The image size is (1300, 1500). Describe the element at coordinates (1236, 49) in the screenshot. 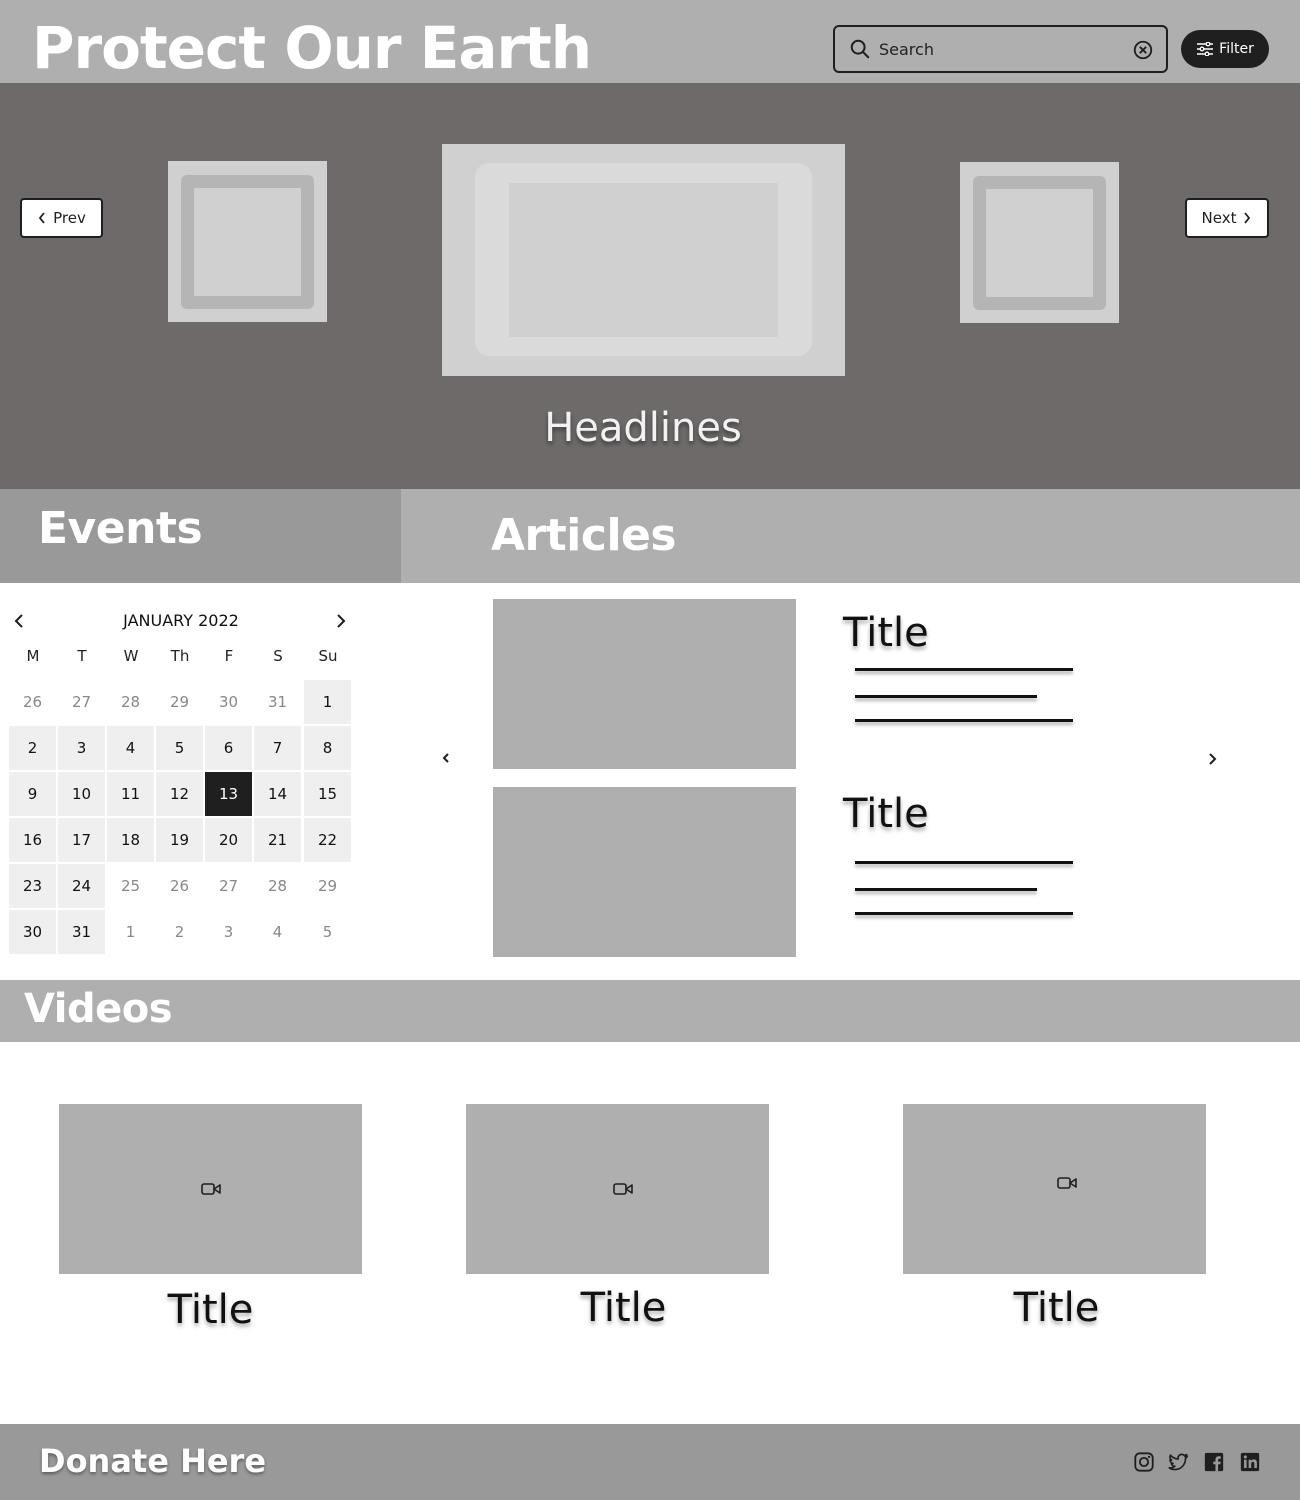

I see `filter-label: Filter` at that location.